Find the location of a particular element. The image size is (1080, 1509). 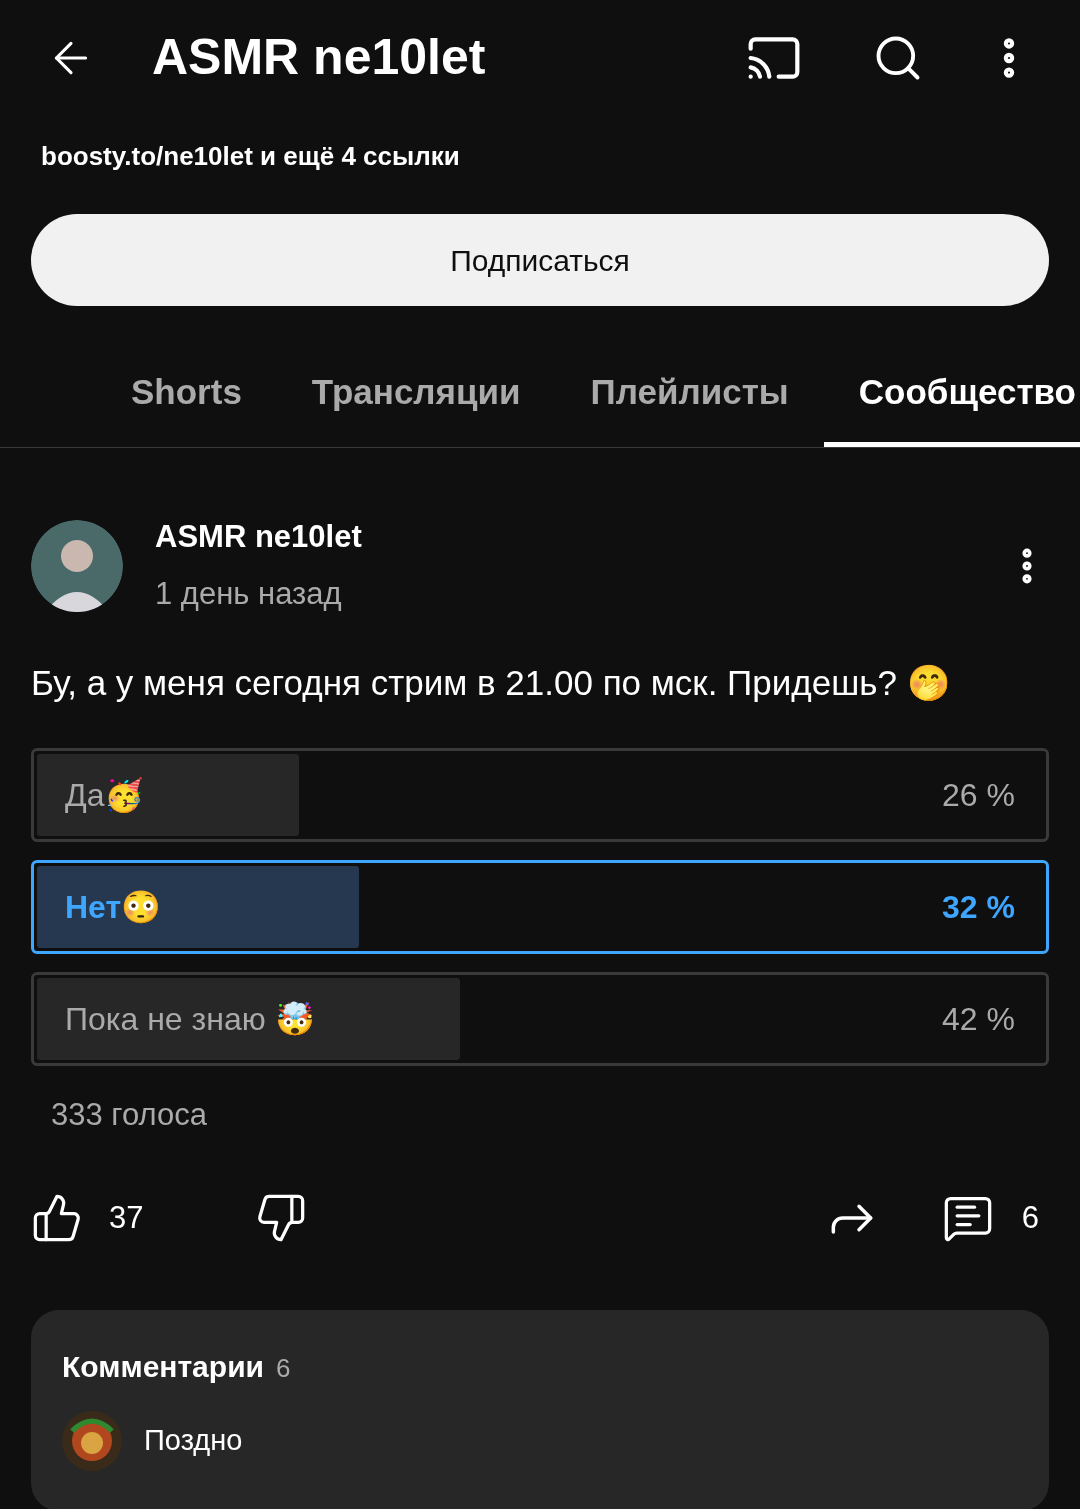

vote-count: 333 голоса is located at coordinates (129, 1114).